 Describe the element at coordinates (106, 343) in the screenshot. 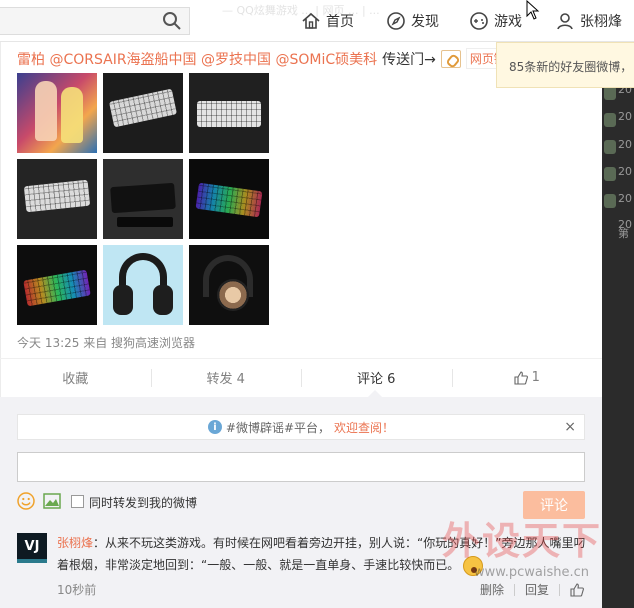

I see `post-meta: 今天 13:25 来自 搜狗高速浏览器` at that location.